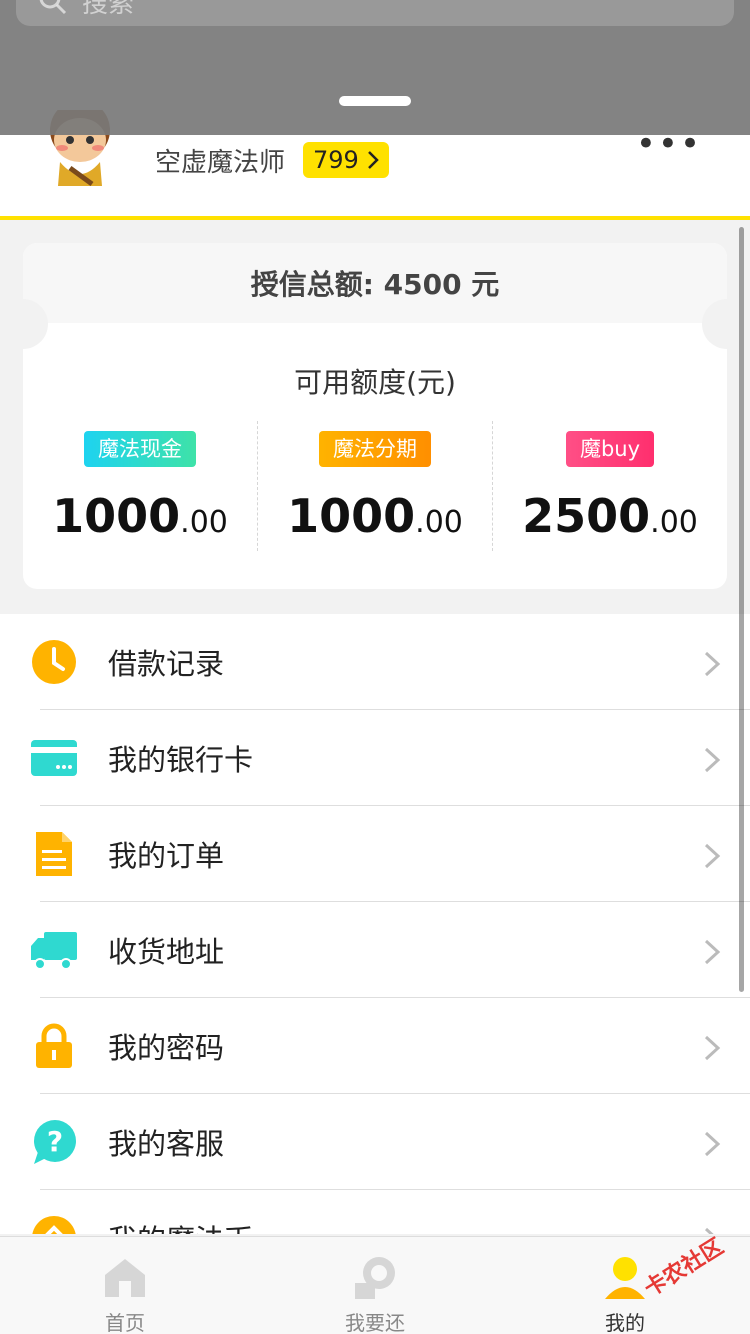 Image resolution: width=750 pixels, height=1334 pixels. I want to click on search-placeholder: 搜索, so click(108, 9).